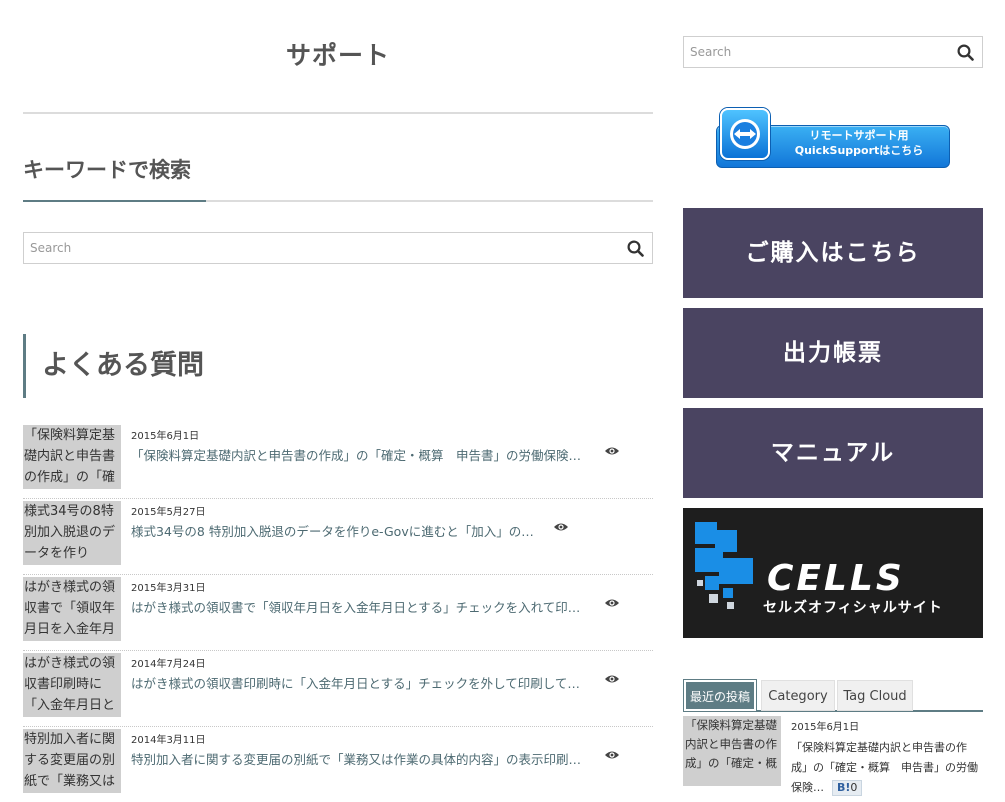 This screenshot has height=802, width=1005. Describe the element at coordinates (72, 609) in the screenshot. I see `post-thumbnail: はがき様式の領収書で「領収年月日を入金年月日` at that location.